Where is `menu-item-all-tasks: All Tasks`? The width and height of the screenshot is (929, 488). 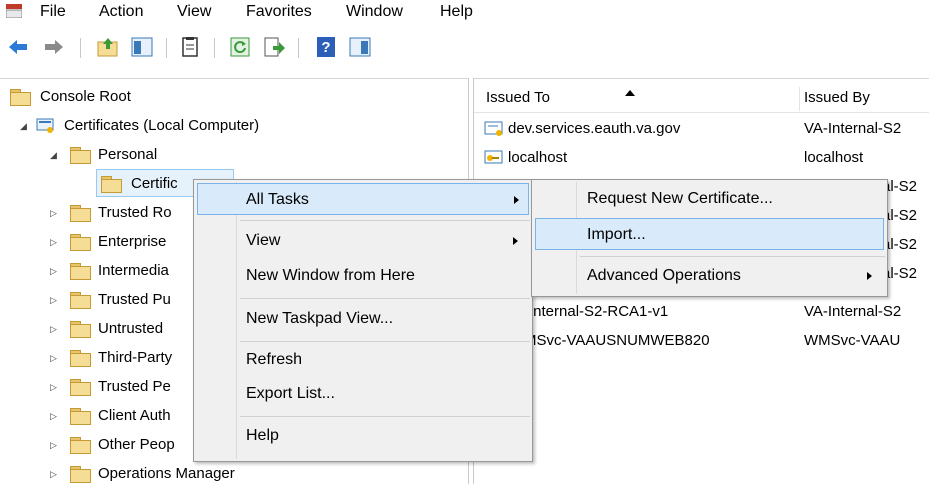 menu-item-all-tasks: All Tasks is located at coordinates (363, 199).